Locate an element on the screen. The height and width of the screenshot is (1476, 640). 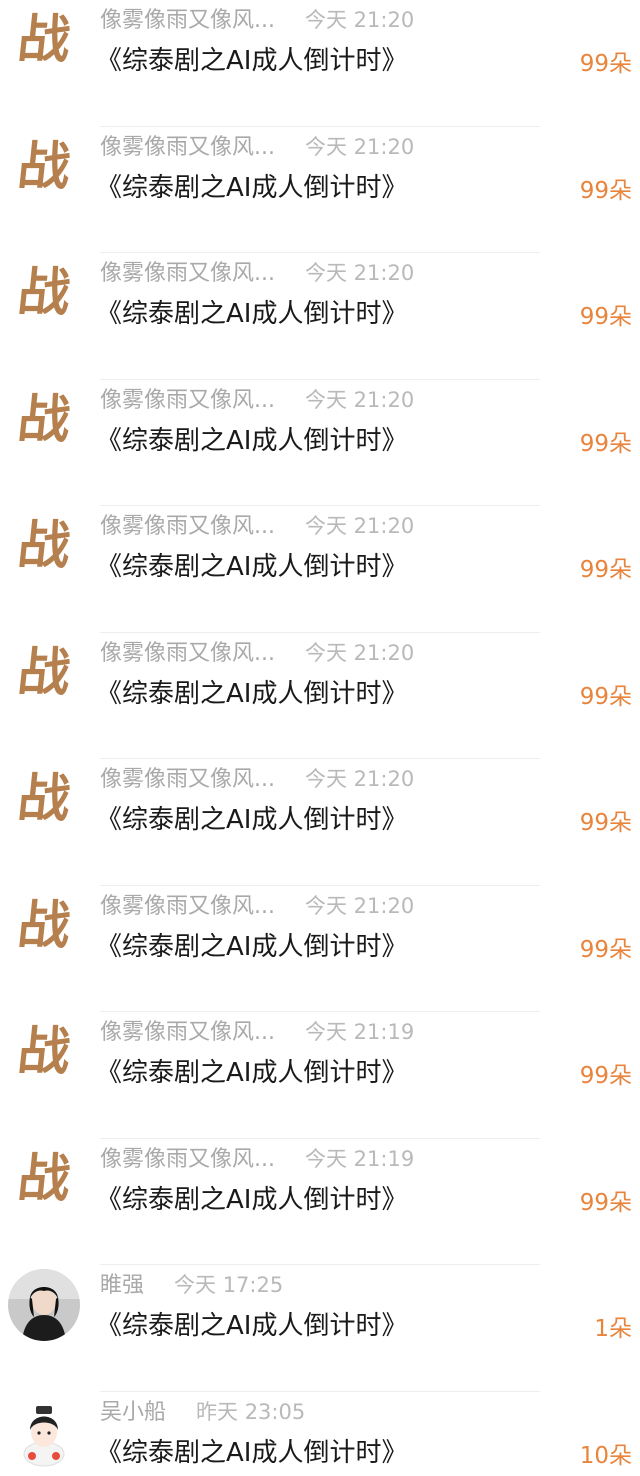
item-meta: 睢强 今天 17:25 is located at coordinates (192, 1283).